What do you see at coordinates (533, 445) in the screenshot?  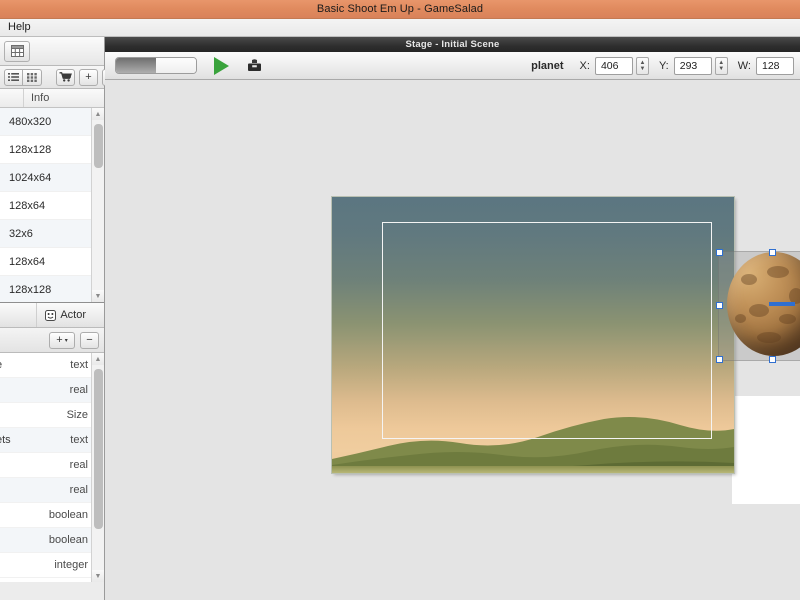 I see `scene-hills` at bounding box center [533, 445].